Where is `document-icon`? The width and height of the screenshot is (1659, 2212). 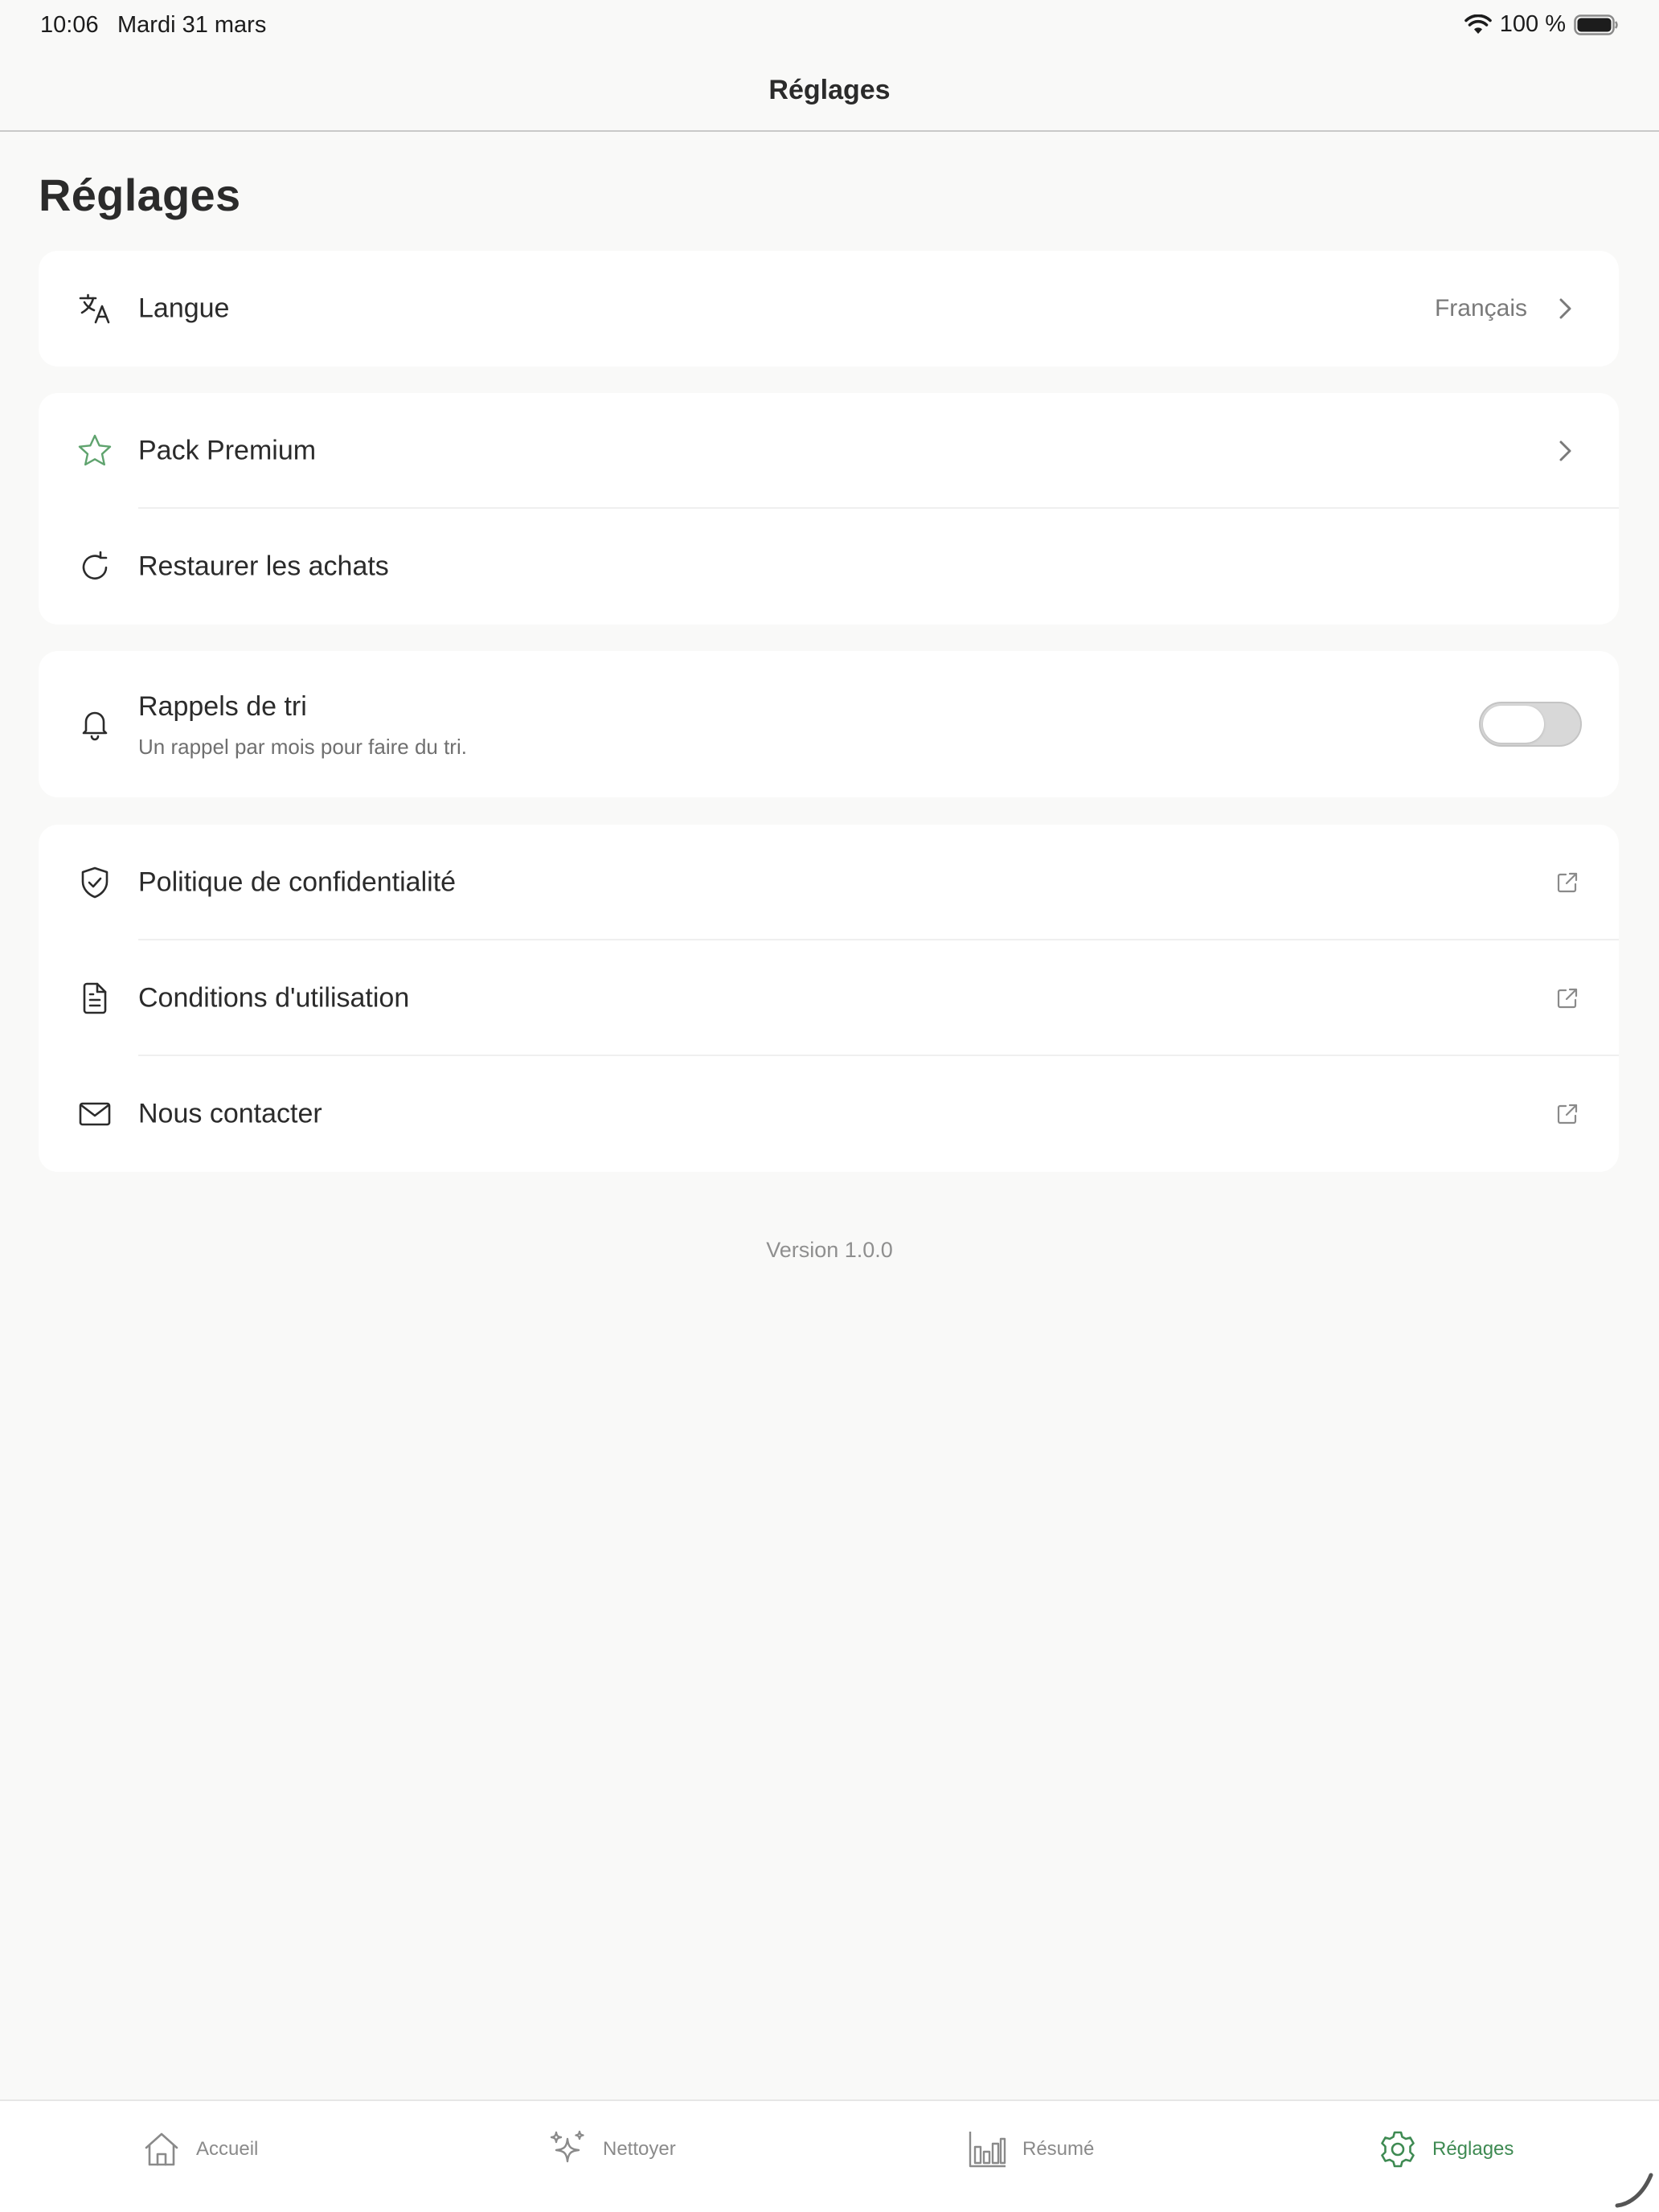 document-icon is located at coordinates (95, 998).